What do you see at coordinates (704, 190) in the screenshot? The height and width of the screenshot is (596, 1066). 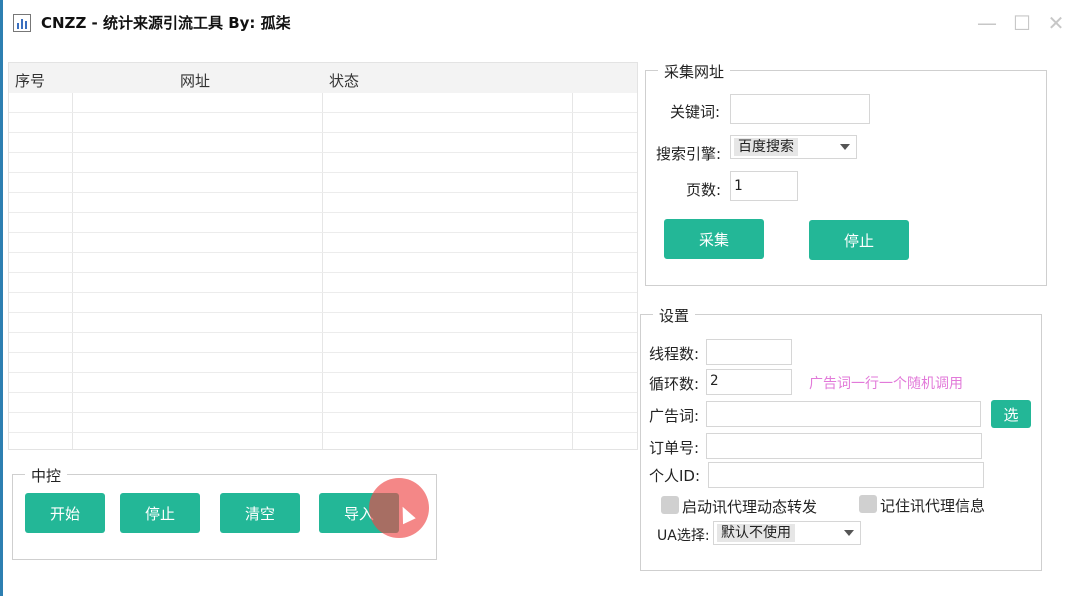 I see `pages-label: 页数:` at bounding box center [704, 190].